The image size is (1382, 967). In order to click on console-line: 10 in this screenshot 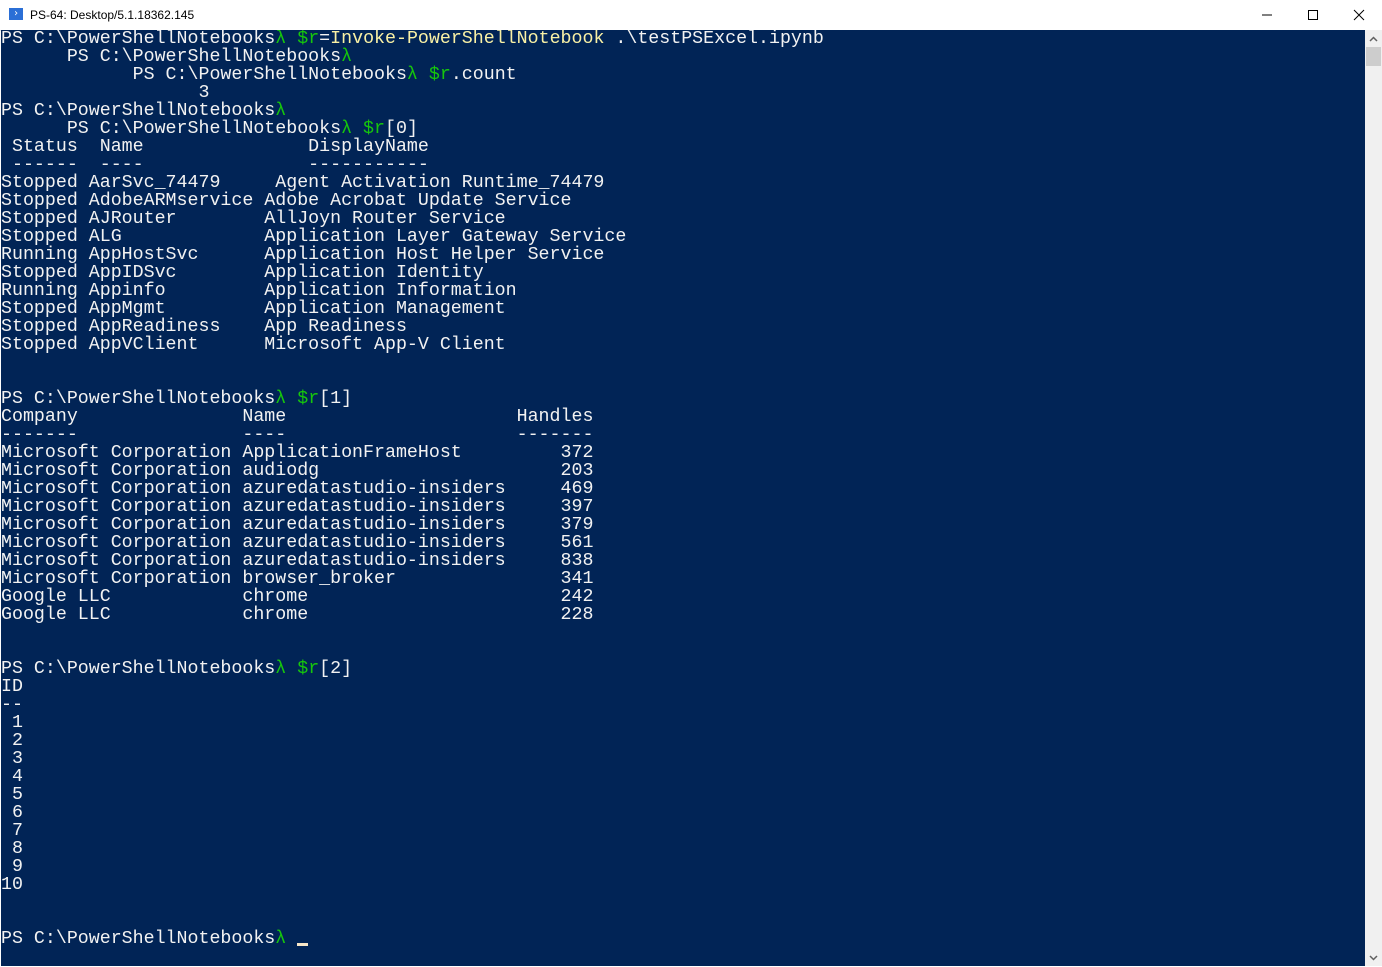, I will do `click(683, 885)`.